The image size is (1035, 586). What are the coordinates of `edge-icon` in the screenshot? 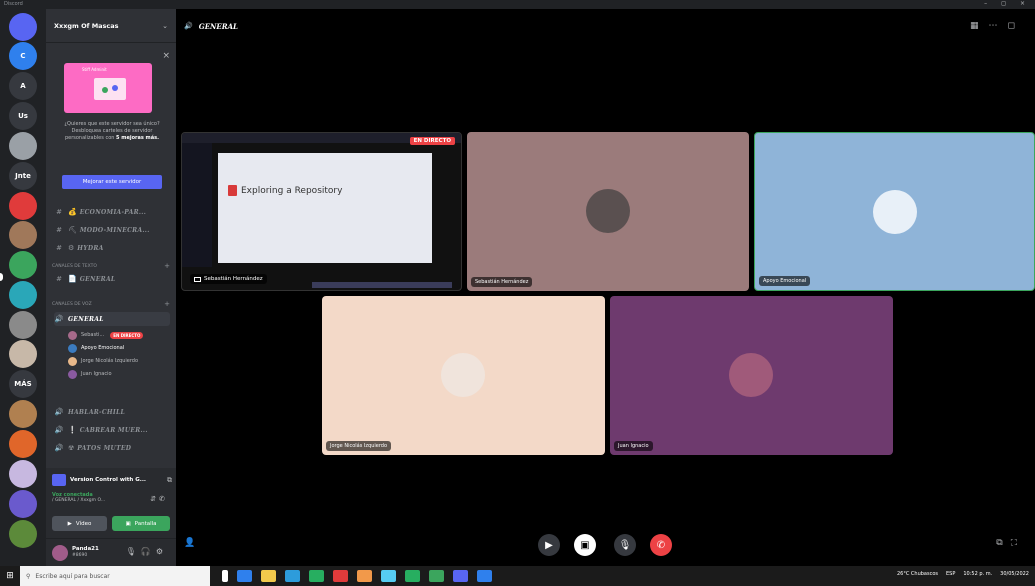 It's located at (244, 576).